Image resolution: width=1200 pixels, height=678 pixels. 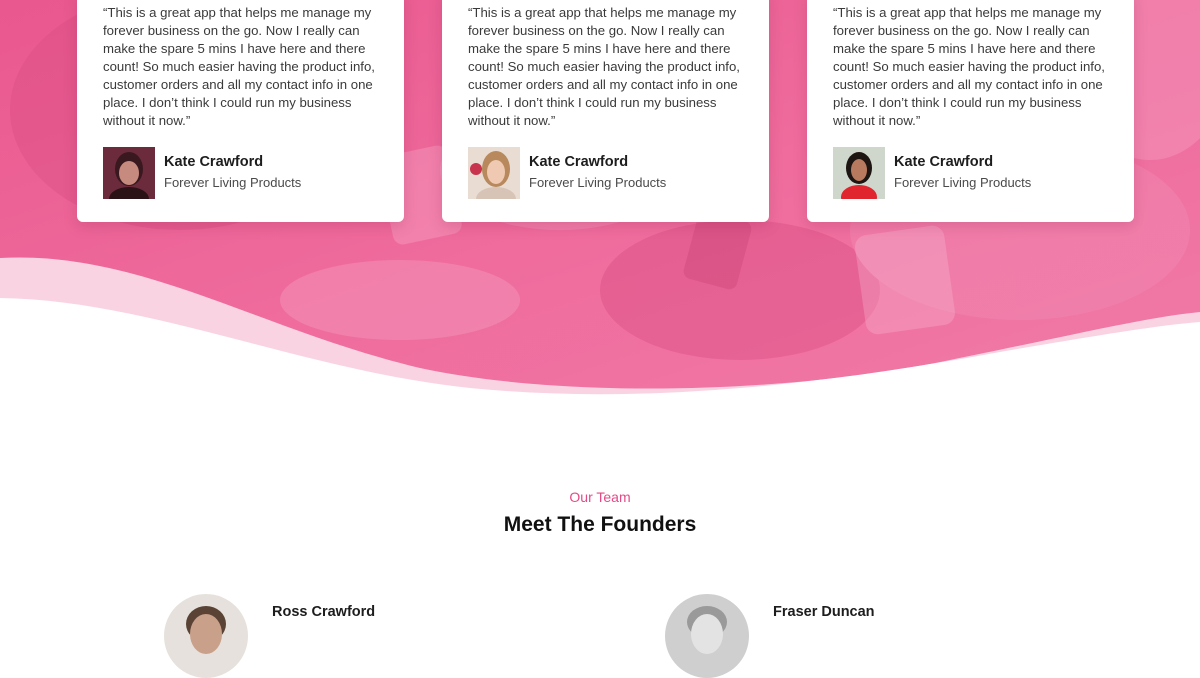 What do you see at coordinates (269, 636) in the screenshot?
I see `founder-card: Ross Crawford` at bounding box center [269, 636].